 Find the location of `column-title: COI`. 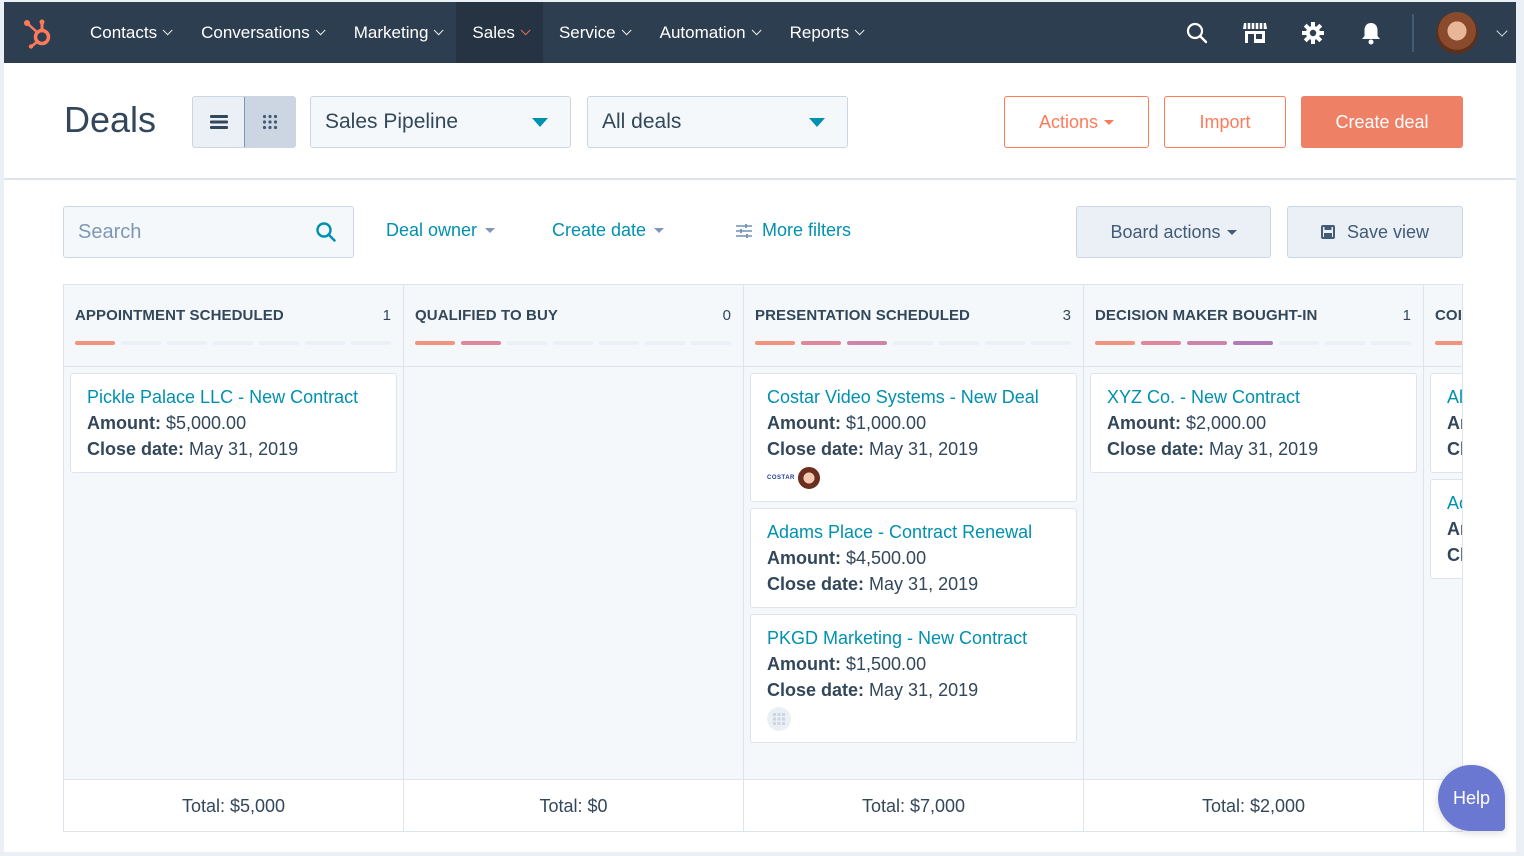

column-title: COI is located at coordinates (1448, 315).